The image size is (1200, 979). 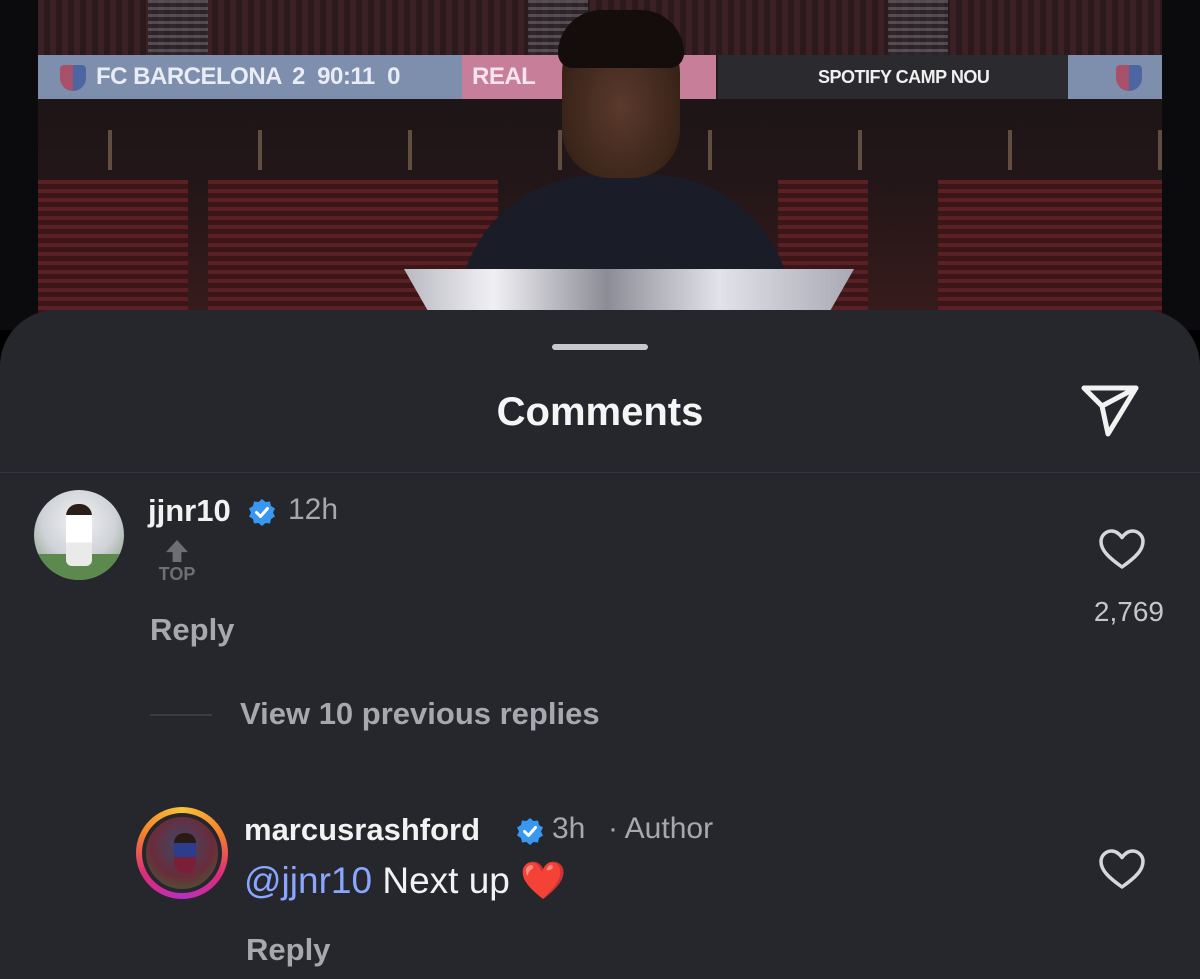 I want to click on mention-link: @jjnr10, so click(x=308, y=880).